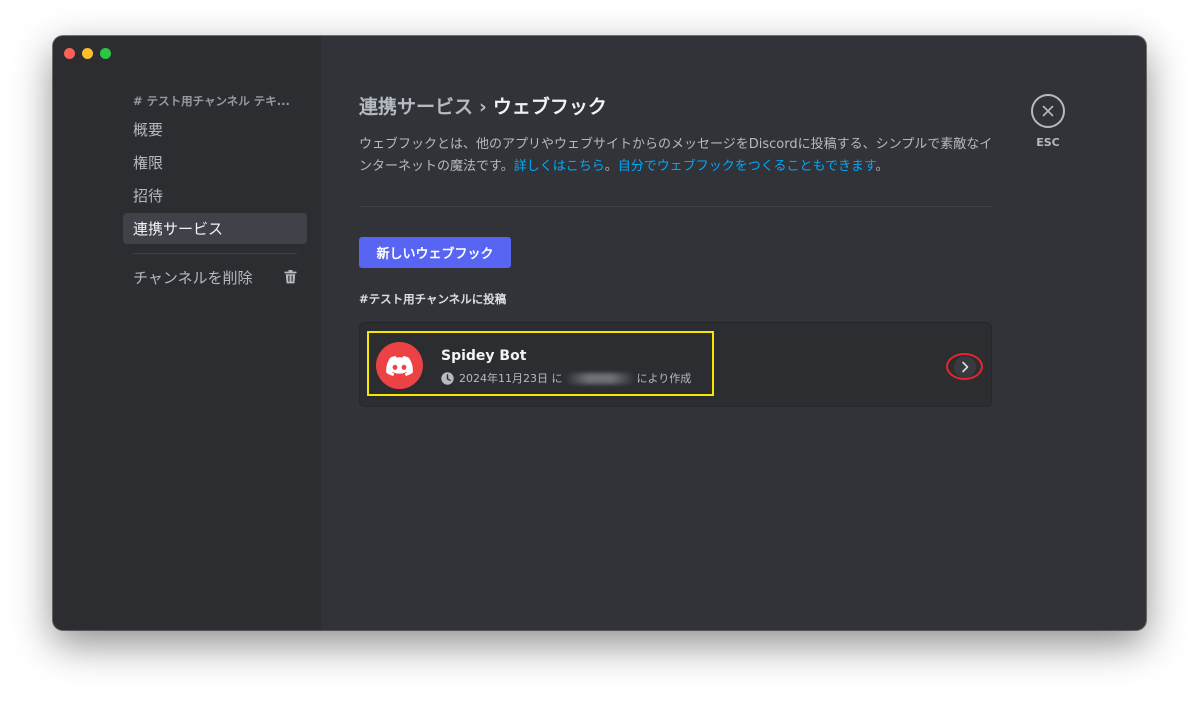 The width and height of the screenshot is (1200, 702). I want to click on learn-more-link: 詳しくはこちら, so click(559, 166).